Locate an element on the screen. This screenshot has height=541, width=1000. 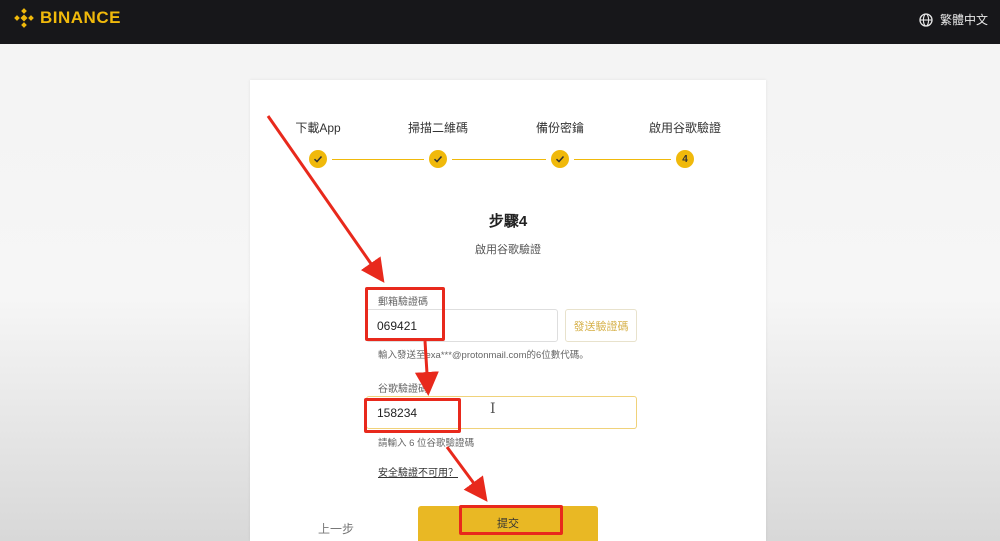
brand-name: BINANCE is located at coordinates (80, 17).